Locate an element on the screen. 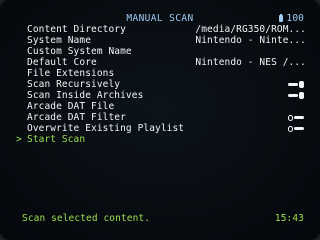  menu-item-custom-system-name: Custom System Name is located at coordinates (161, 51).